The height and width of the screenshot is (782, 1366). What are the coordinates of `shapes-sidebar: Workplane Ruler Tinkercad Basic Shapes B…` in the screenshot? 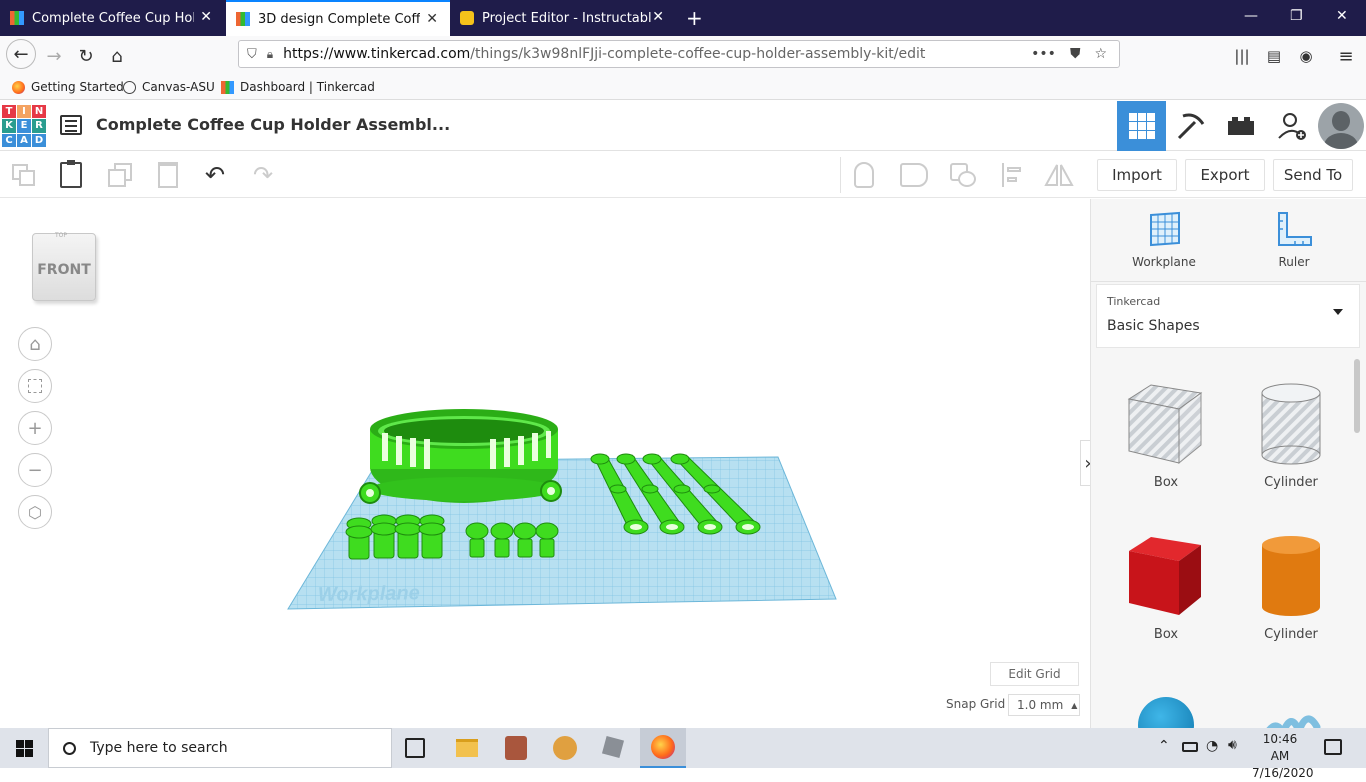 It's located at (1228, 463).